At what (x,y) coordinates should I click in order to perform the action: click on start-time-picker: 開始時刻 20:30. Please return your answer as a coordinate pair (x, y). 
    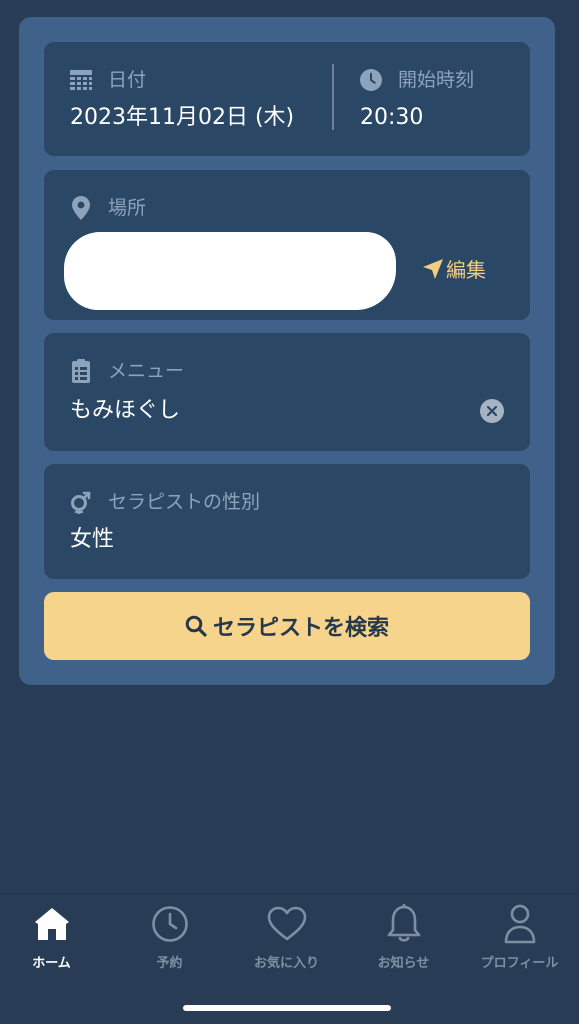
    Looking at the image, I should click on (433, 99).